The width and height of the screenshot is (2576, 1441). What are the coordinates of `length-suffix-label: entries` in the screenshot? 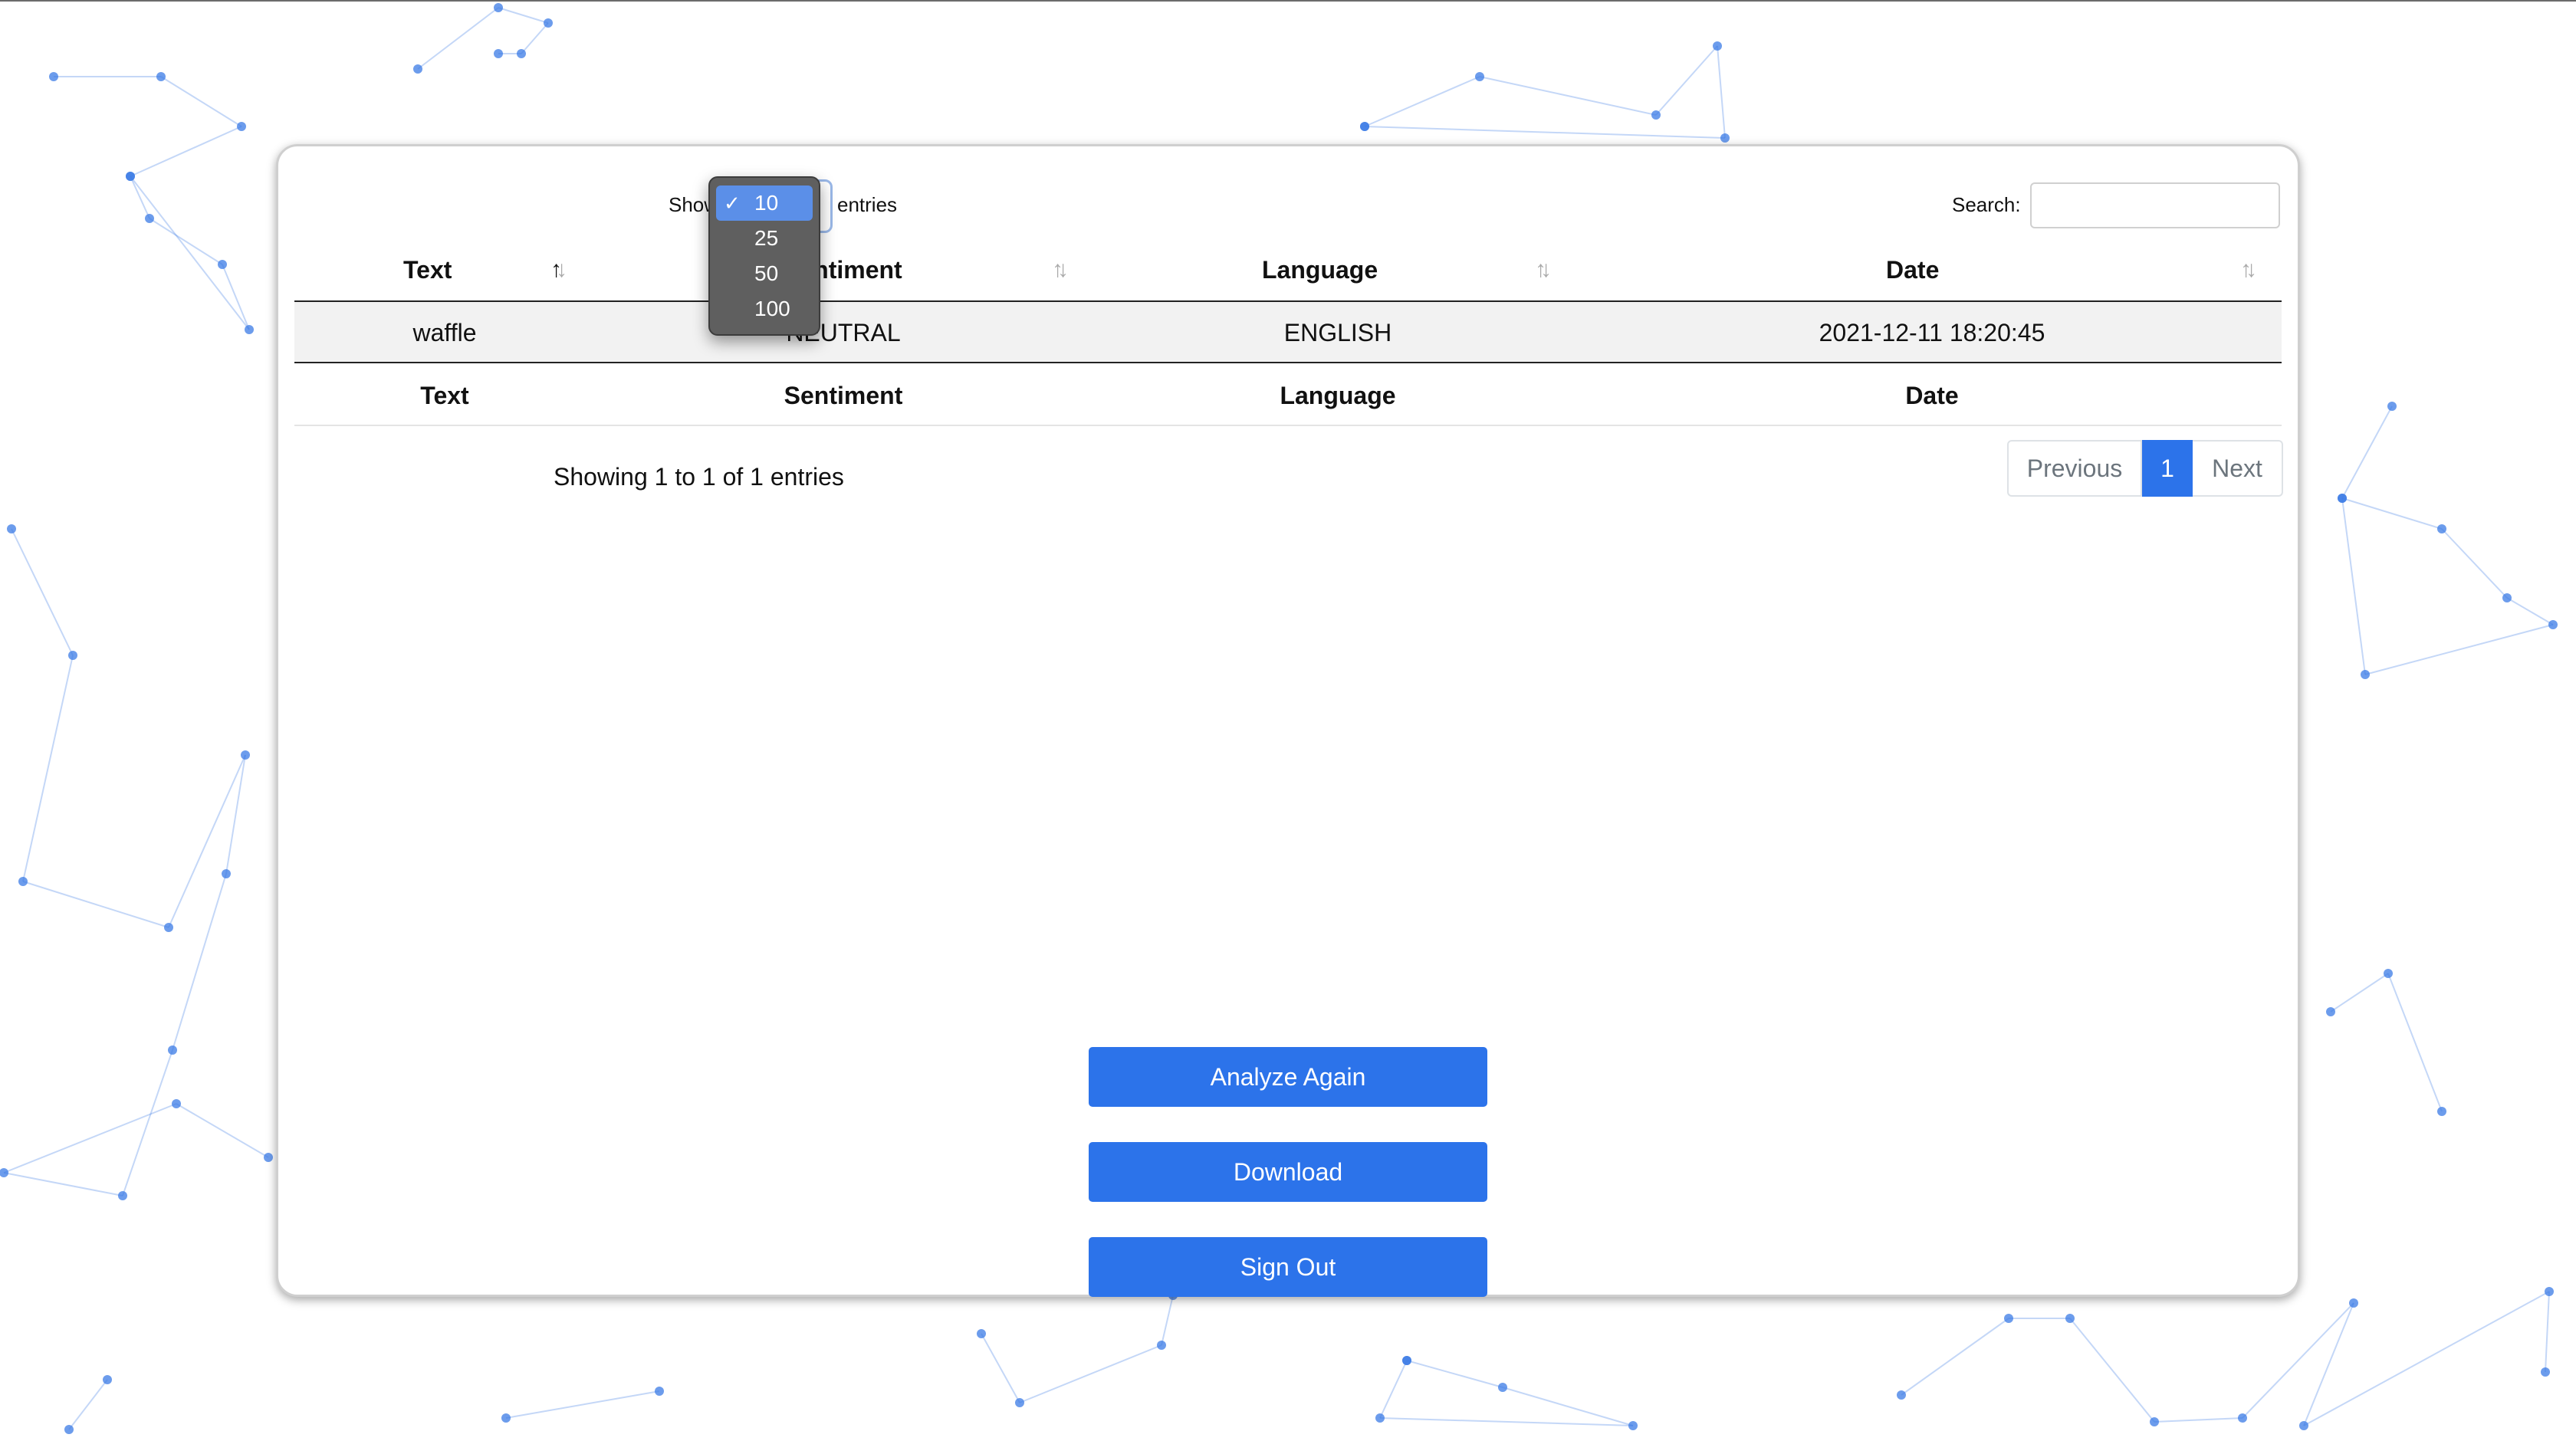 It's located at (867, 205).